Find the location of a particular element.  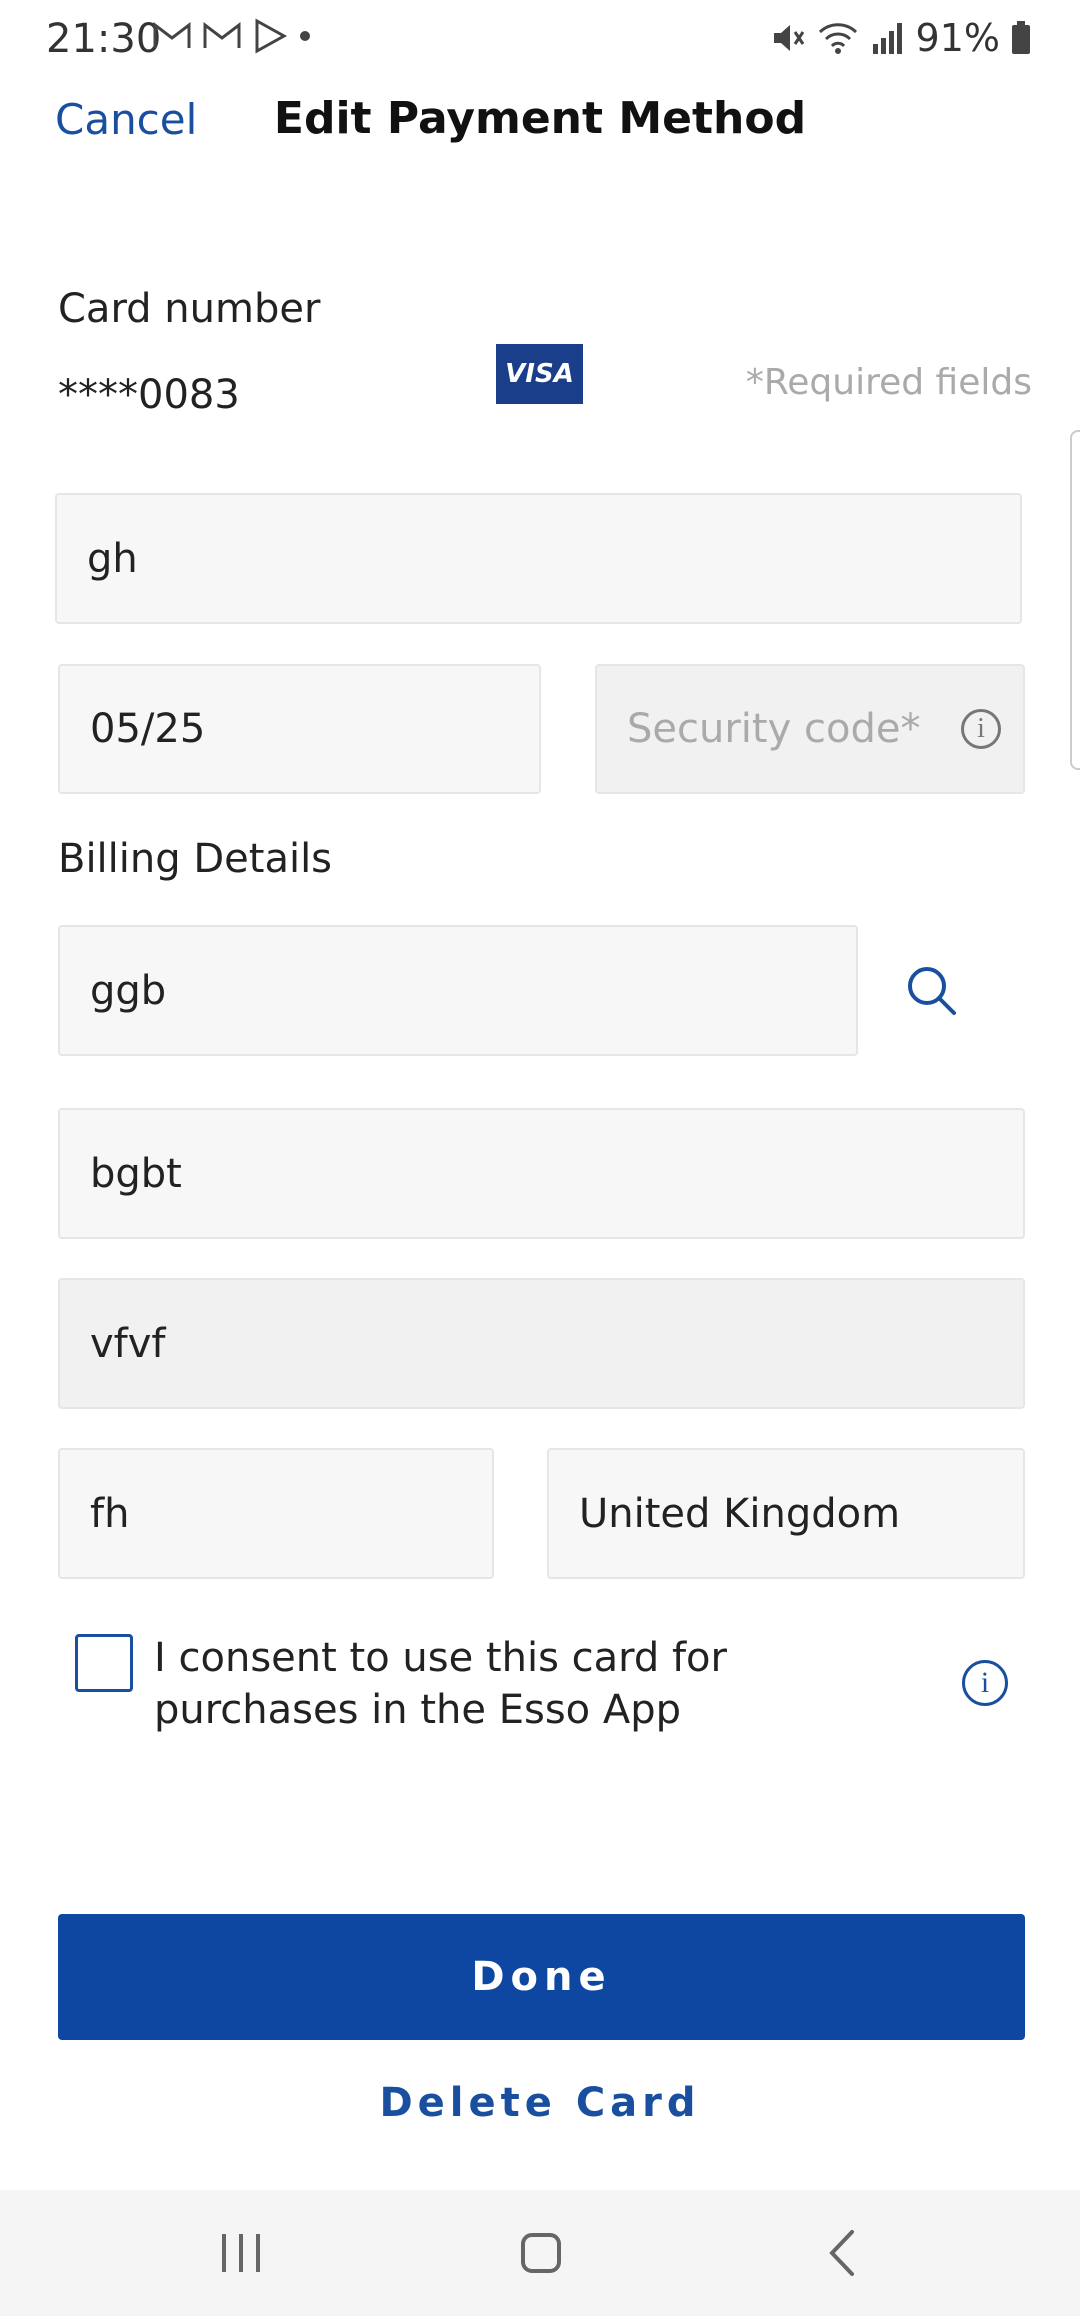

security-code-placeholder: Security code* is located at coordinates (774, 729).